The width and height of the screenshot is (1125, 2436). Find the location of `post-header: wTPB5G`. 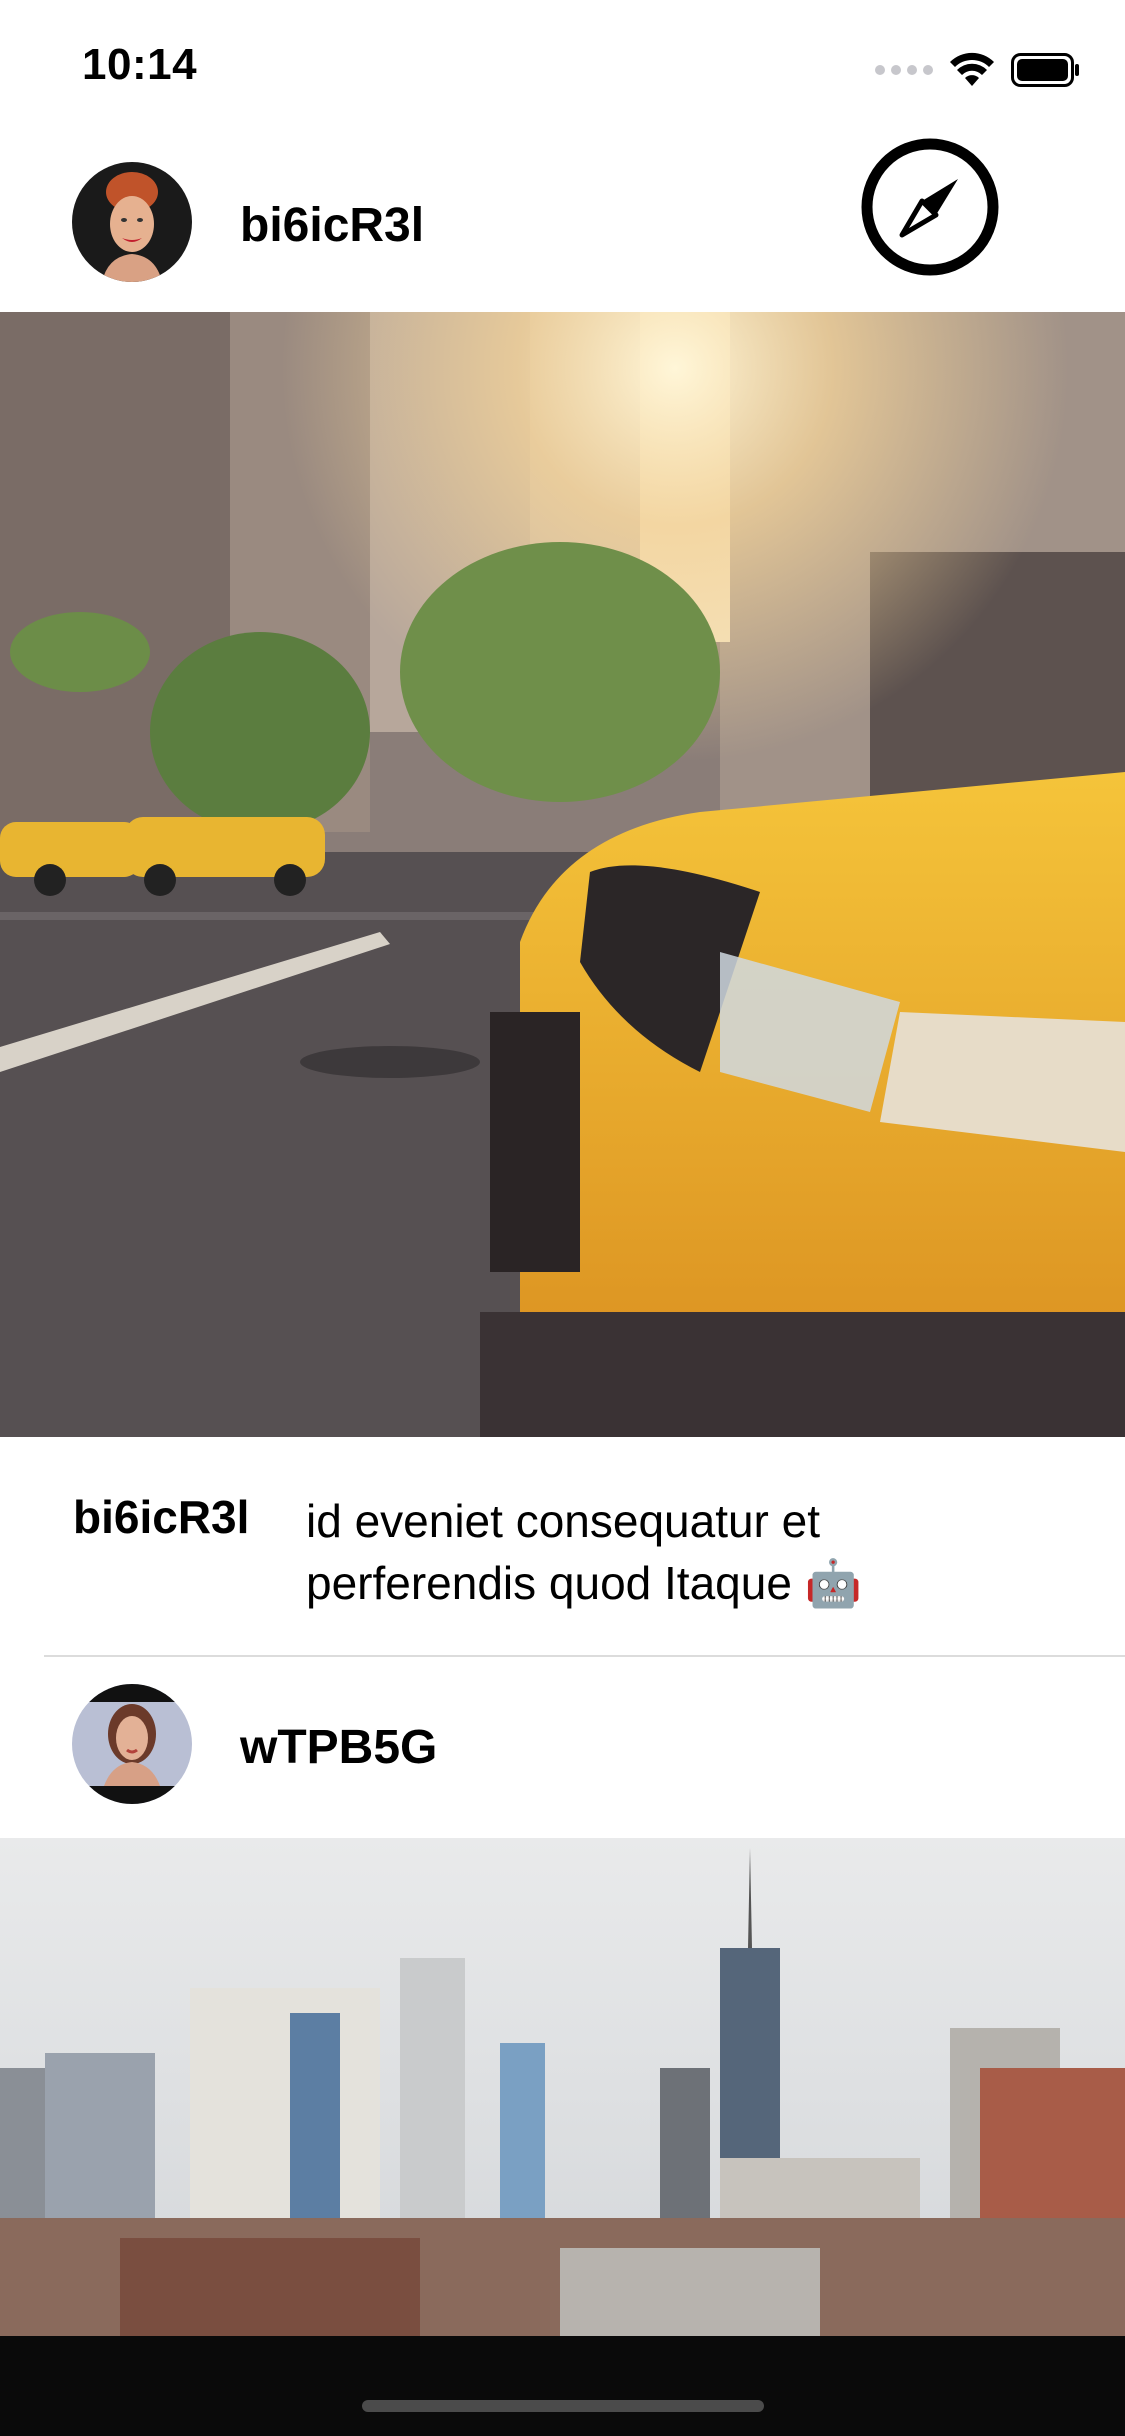

post-header: wTPB5G is located at coordinates (562, 1745).